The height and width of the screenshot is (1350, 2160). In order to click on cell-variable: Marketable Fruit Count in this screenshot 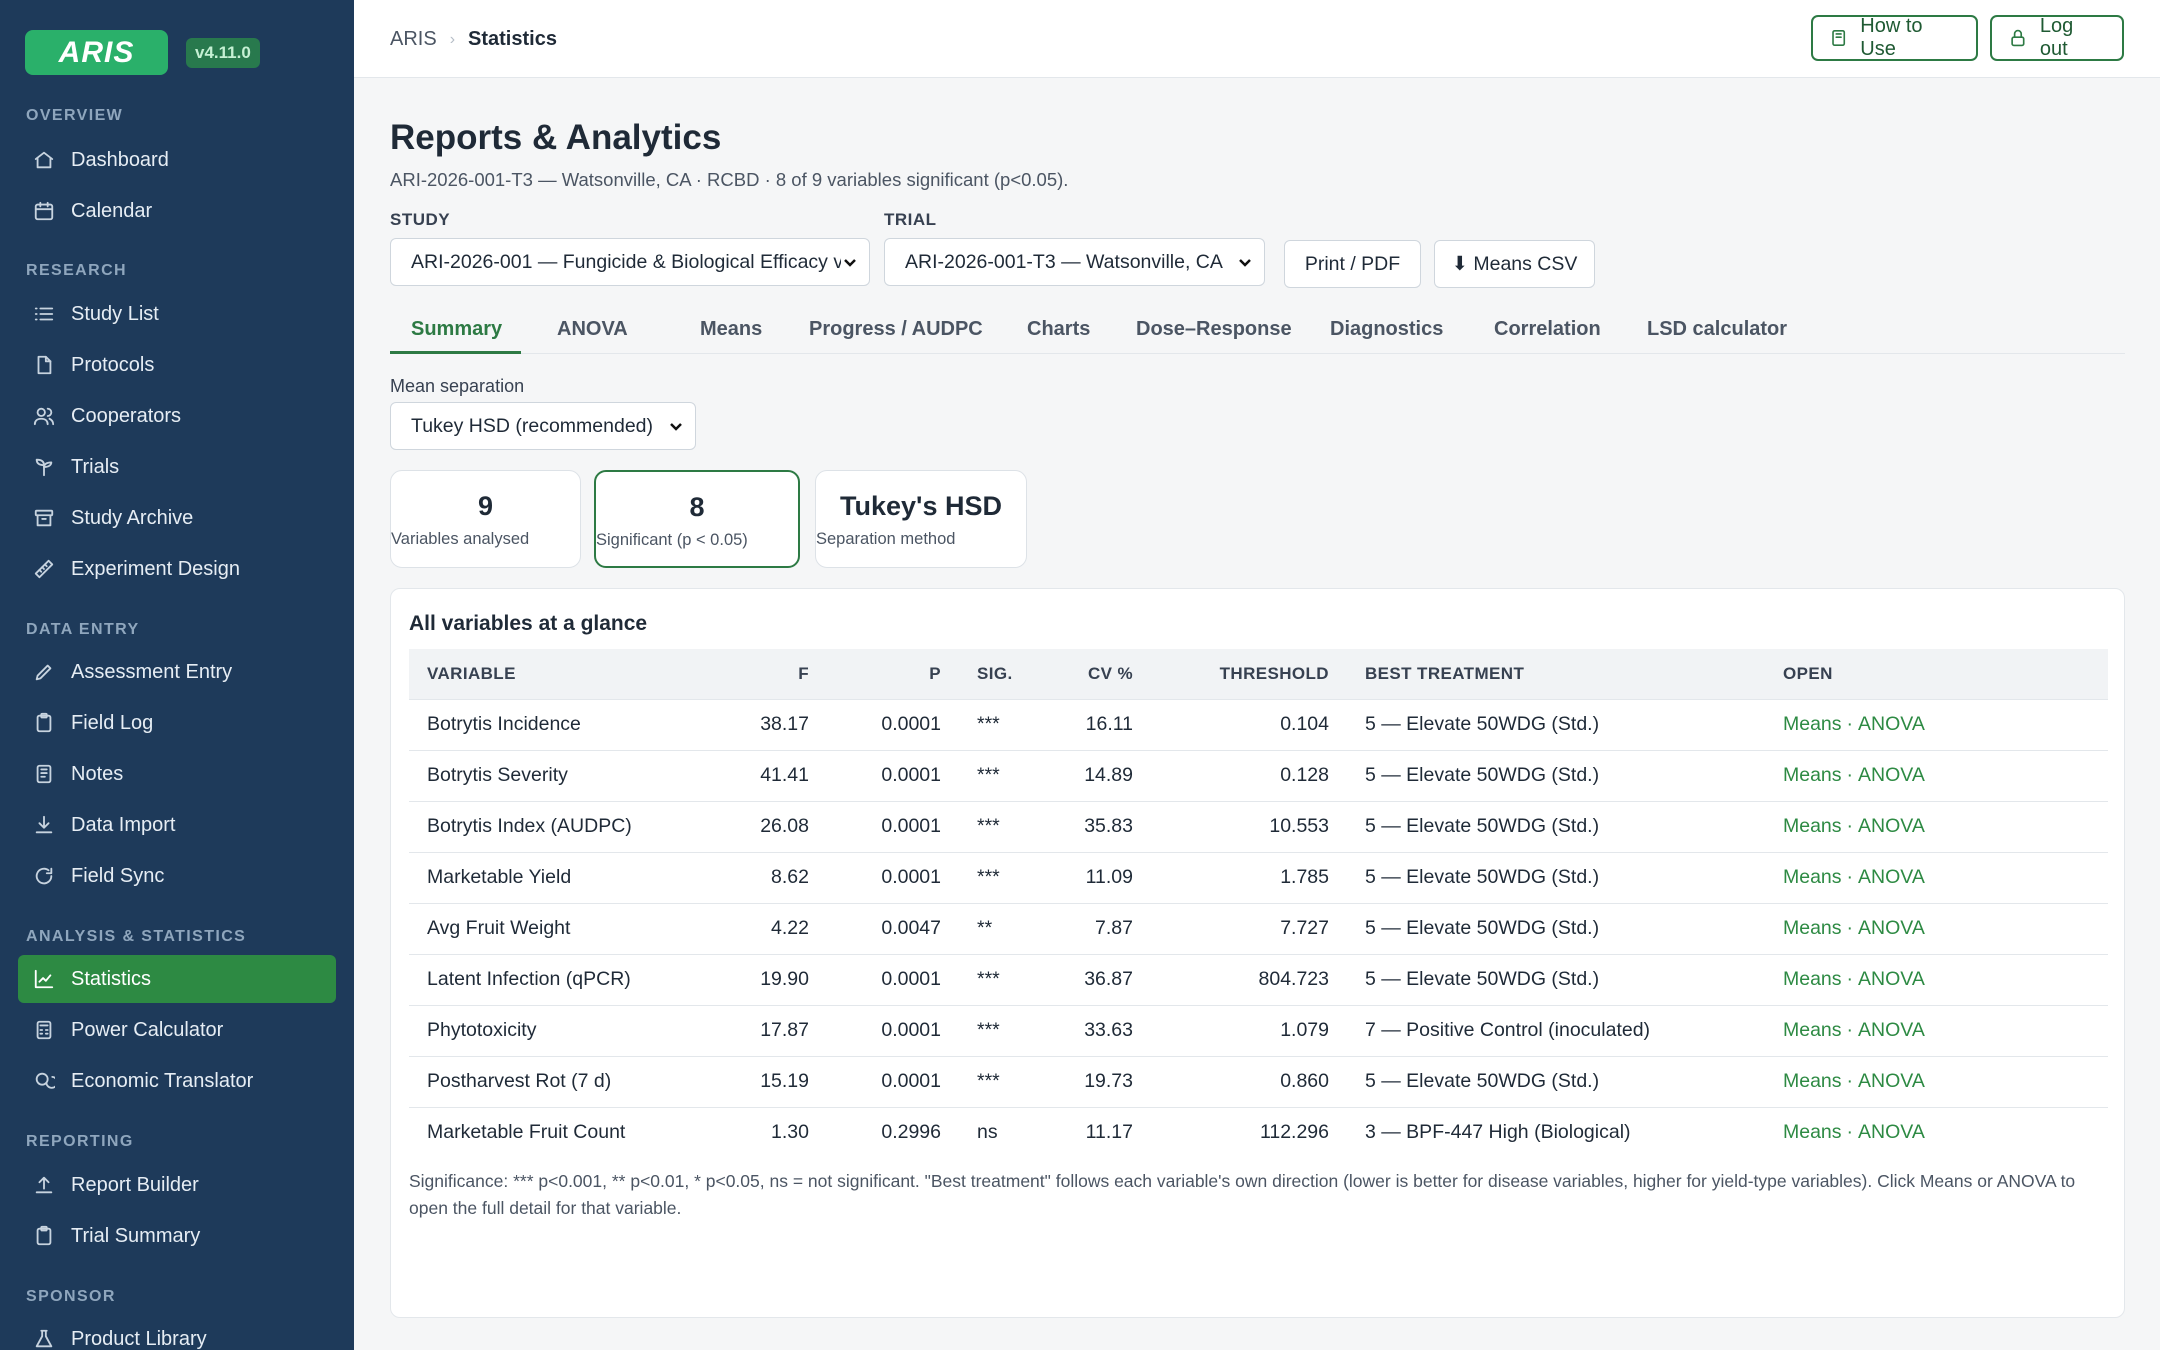, I will do `click(564, 1132)`.